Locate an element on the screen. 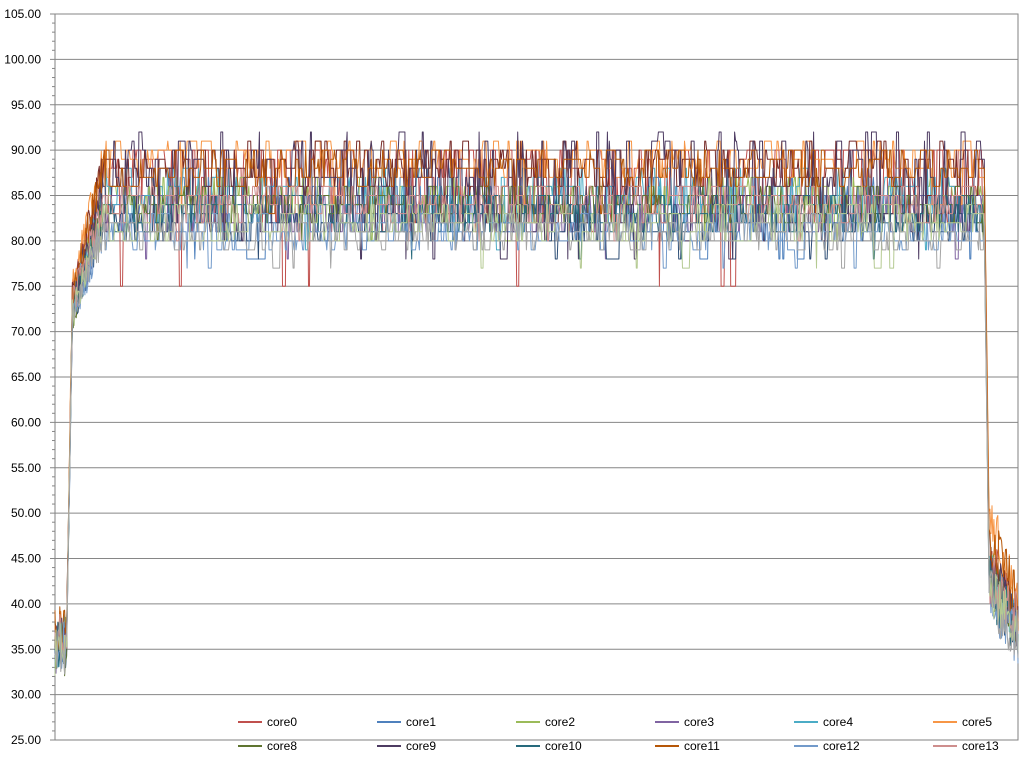 Image resolution: width=1024 pixels, height=769 pixels. legend-label: core0 is located at coordinates (282, 722).